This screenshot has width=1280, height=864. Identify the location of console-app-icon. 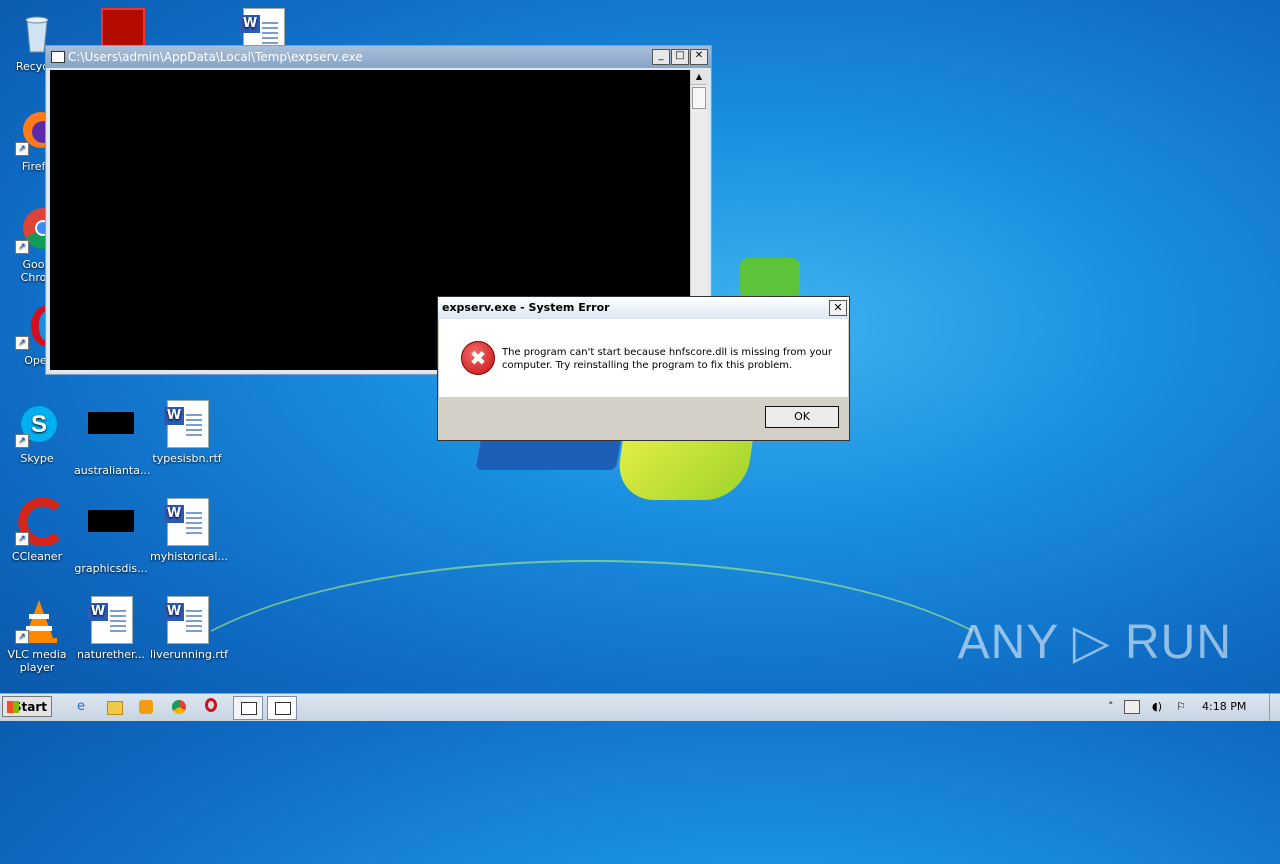
(58, 57).